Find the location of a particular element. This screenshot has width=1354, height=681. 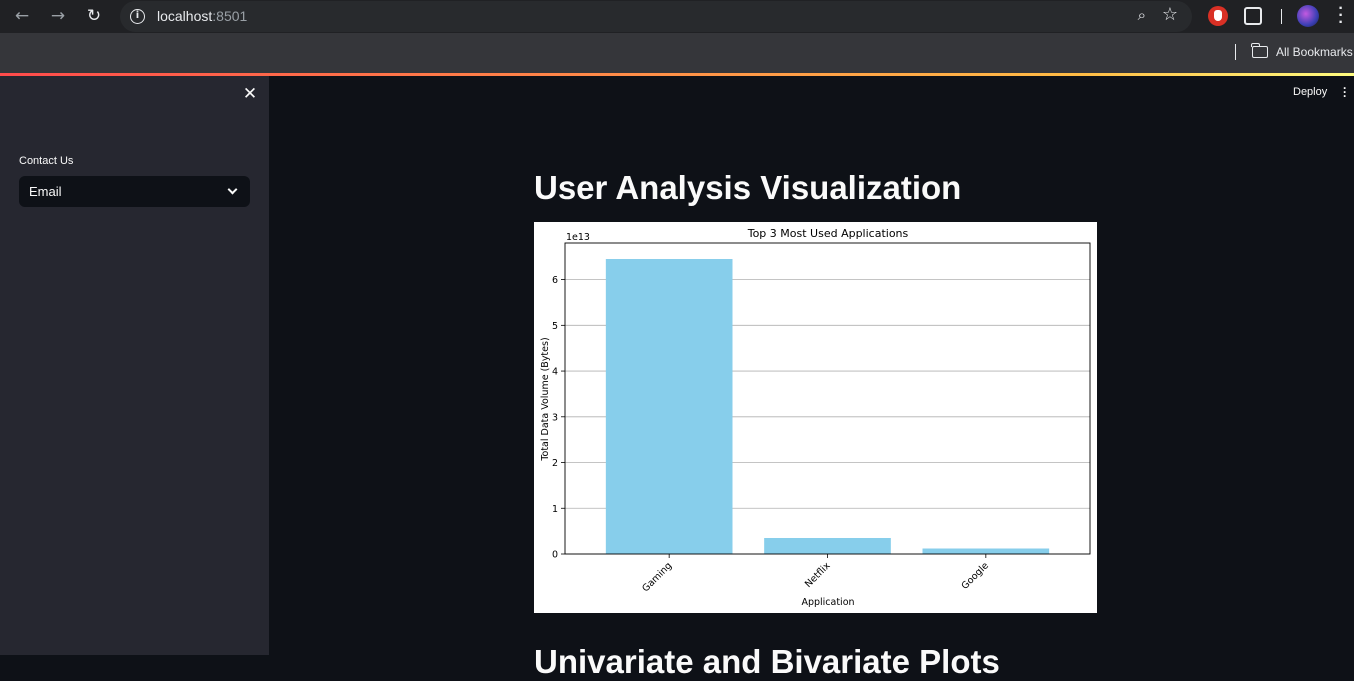

zoom-icon: ⌕ is located at coordinates (1142, 15).